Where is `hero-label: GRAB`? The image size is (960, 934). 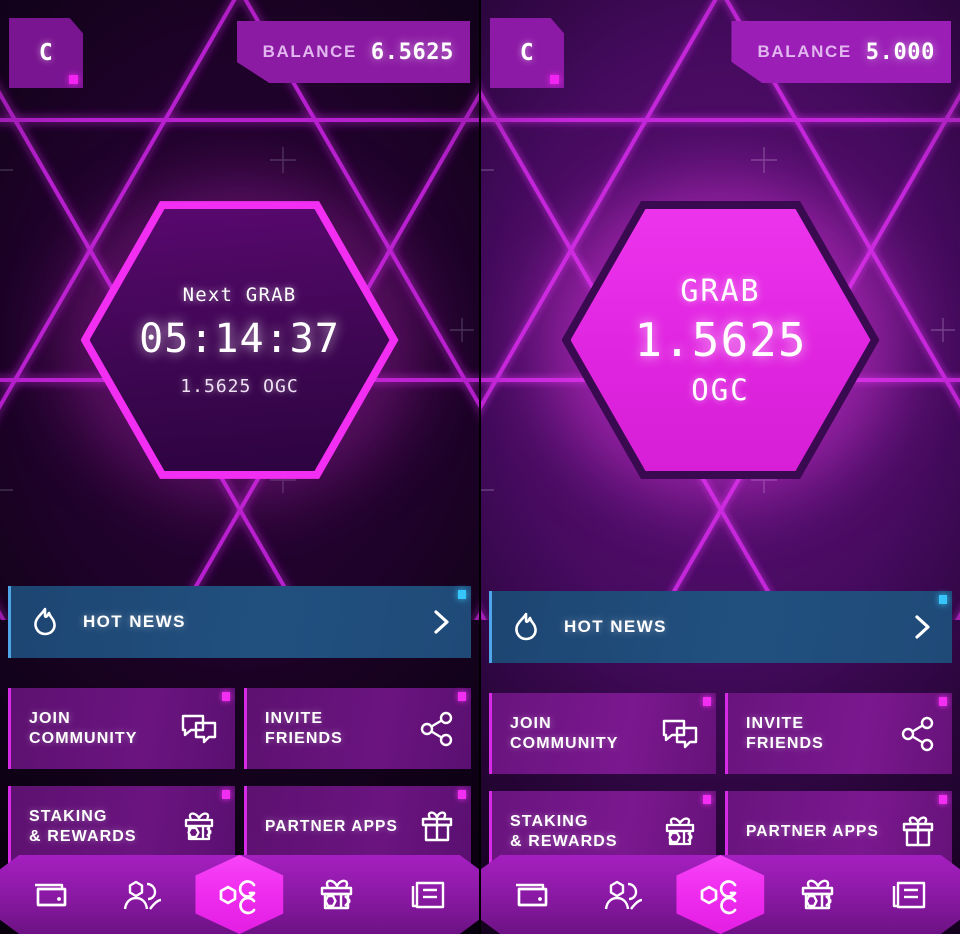 hero-label: GRAB is located at coordinates (720, 291).